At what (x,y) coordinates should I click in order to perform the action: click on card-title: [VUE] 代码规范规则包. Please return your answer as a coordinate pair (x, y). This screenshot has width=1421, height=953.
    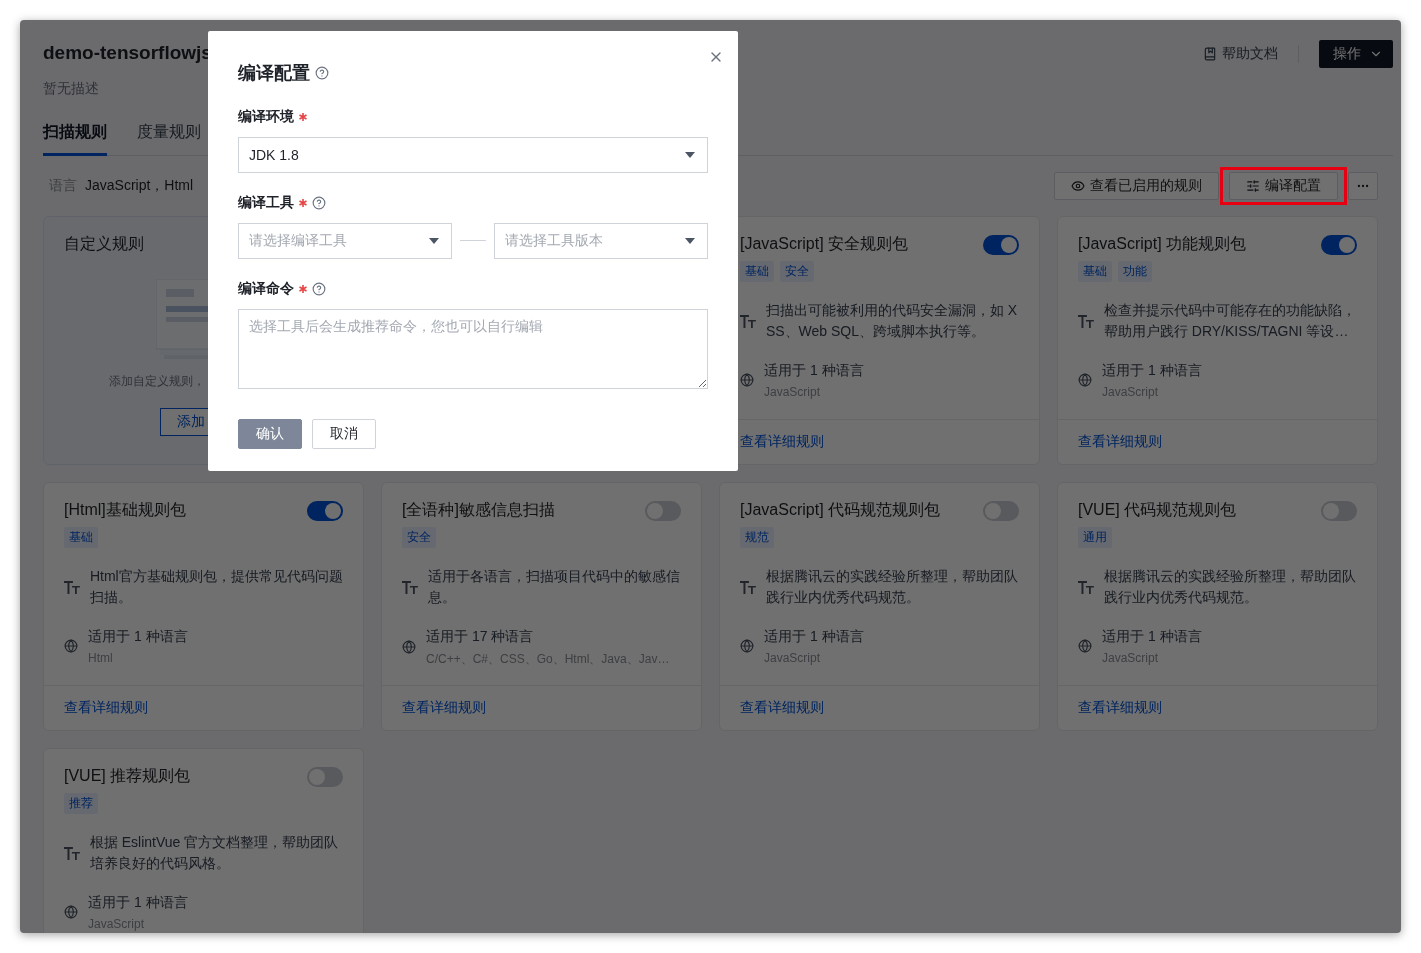
    Looking at the image, I should click on (1157, 510).